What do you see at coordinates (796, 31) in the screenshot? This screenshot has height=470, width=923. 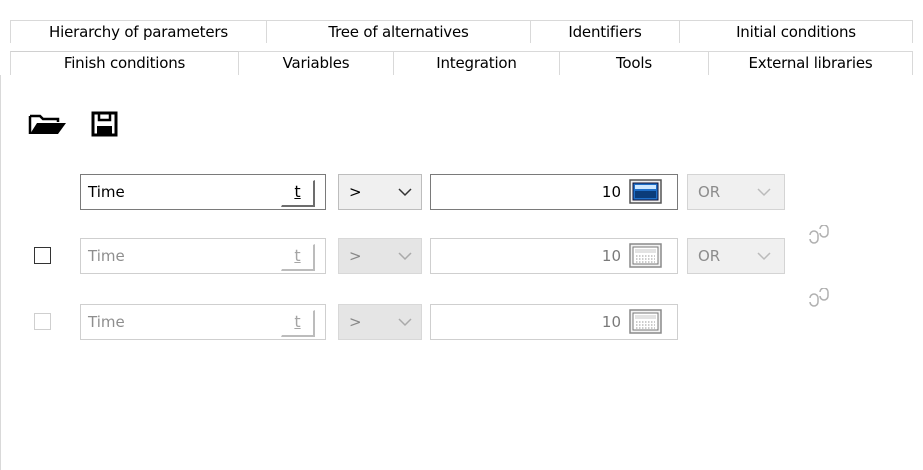 I see `tab-initial-conditions: Initial conditions` at bounding box center [796, 31].